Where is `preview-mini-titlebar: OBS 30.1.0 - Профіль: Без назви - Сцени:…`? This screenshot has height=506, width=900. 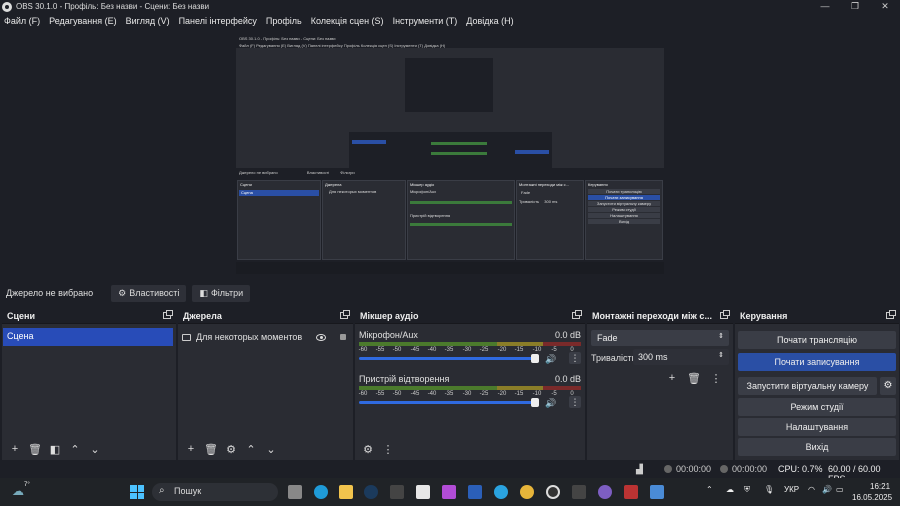 preview-mini-titlebar: OBS 30.1.0 - Профіль: Без назви - Сцени:… is located at coordinates (450, 41).